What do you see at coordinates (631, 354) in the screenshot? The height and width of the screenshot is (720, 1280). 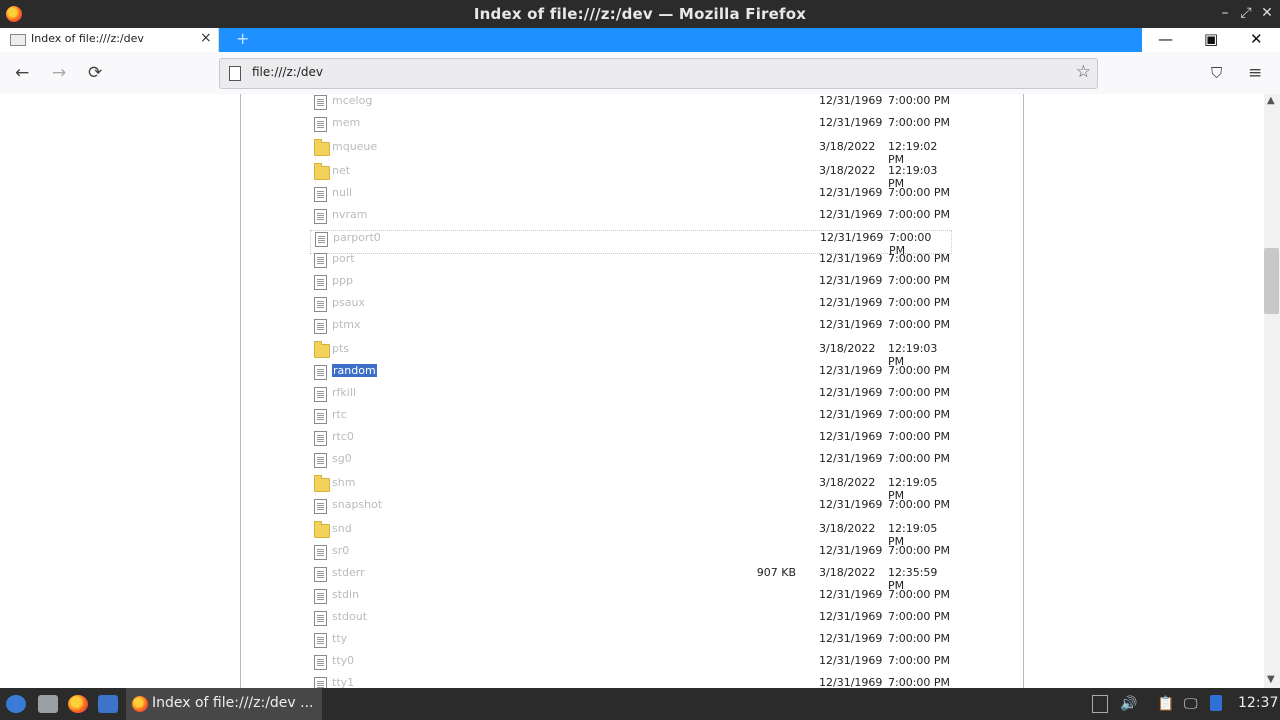 I see `table-row: pts 3/18/2022 12:19:03 PM` at bounding box center [631, 354].